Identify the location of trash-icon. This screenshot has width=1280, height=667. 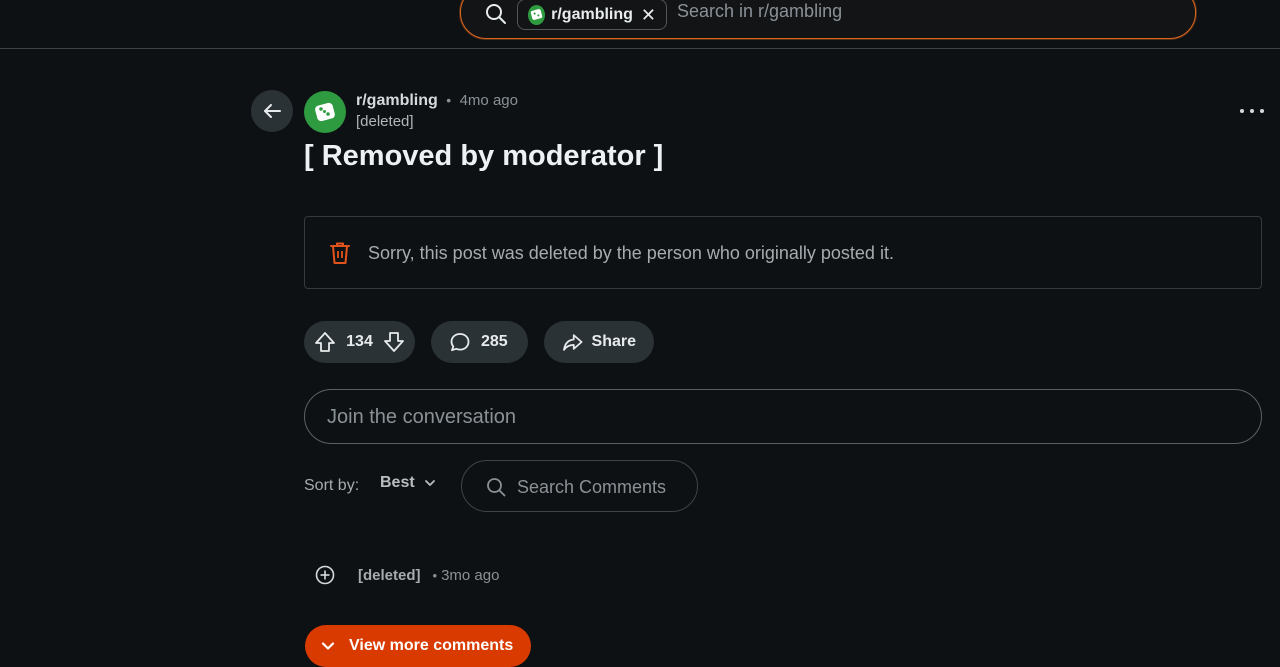
(340, 253).